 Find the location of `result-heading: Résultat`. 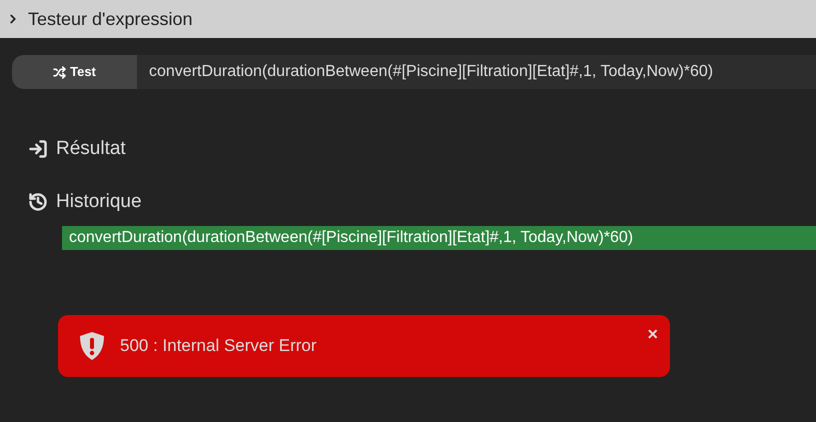

result-heading: Résultat is located at coordinates (91, 149).